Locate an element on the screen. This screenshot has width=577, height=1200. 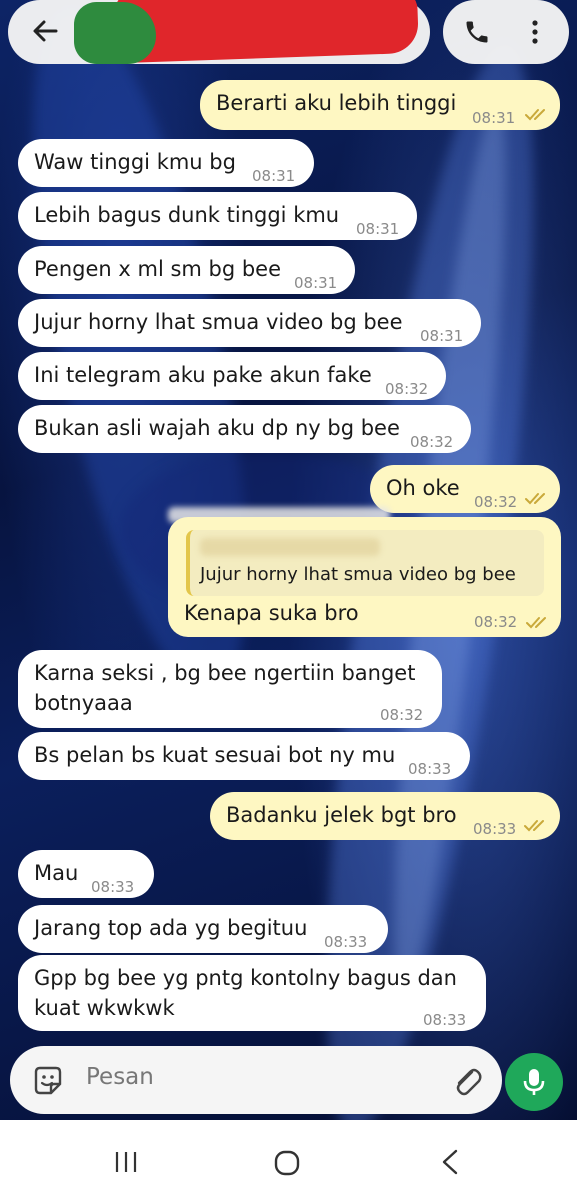
message-incoming: Bukan asli wajah aku dp ny bg bee 08:32 is located at coordinates (244, 429).